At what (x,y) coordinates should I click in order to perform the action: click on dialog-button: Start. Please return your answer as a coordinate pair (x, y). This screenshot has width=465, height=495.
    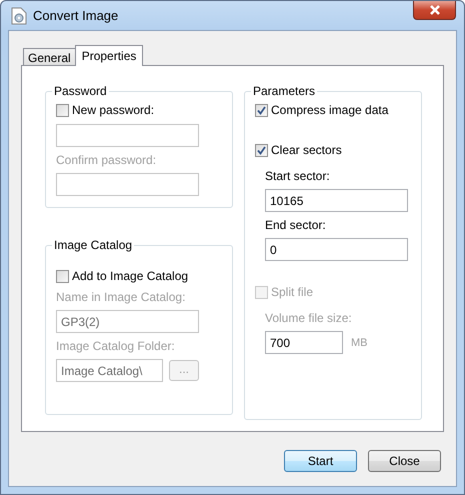
    Looking at the image, I should click on (320, 461).